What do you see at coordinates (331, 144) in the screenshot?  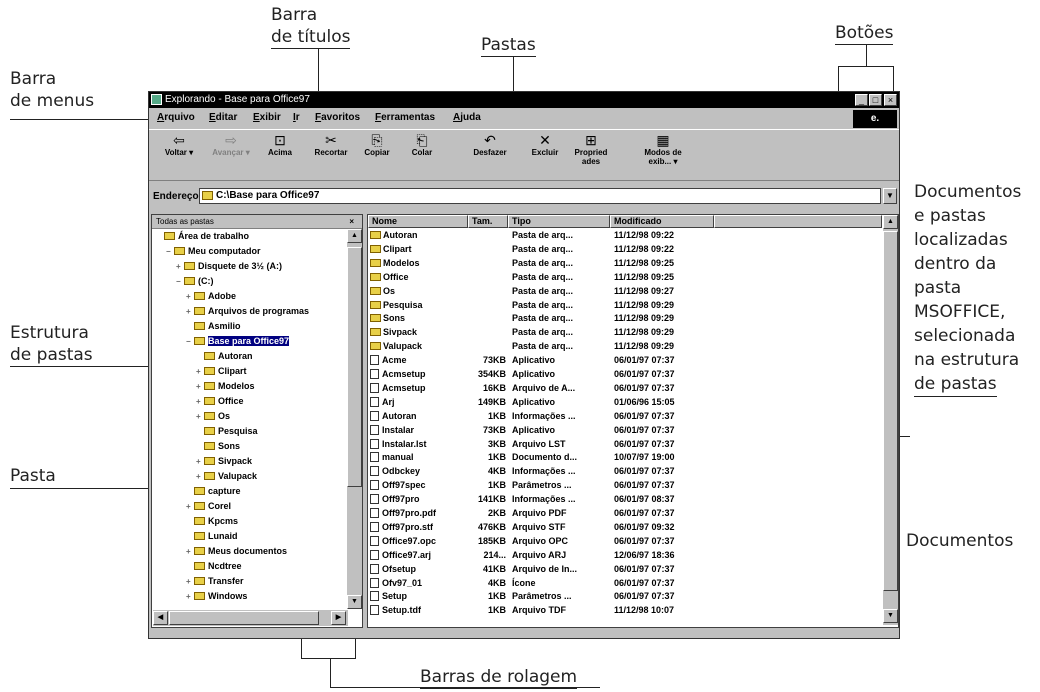 I see `cut-button: ✂ Recortar` at bounding box center [331, 144].